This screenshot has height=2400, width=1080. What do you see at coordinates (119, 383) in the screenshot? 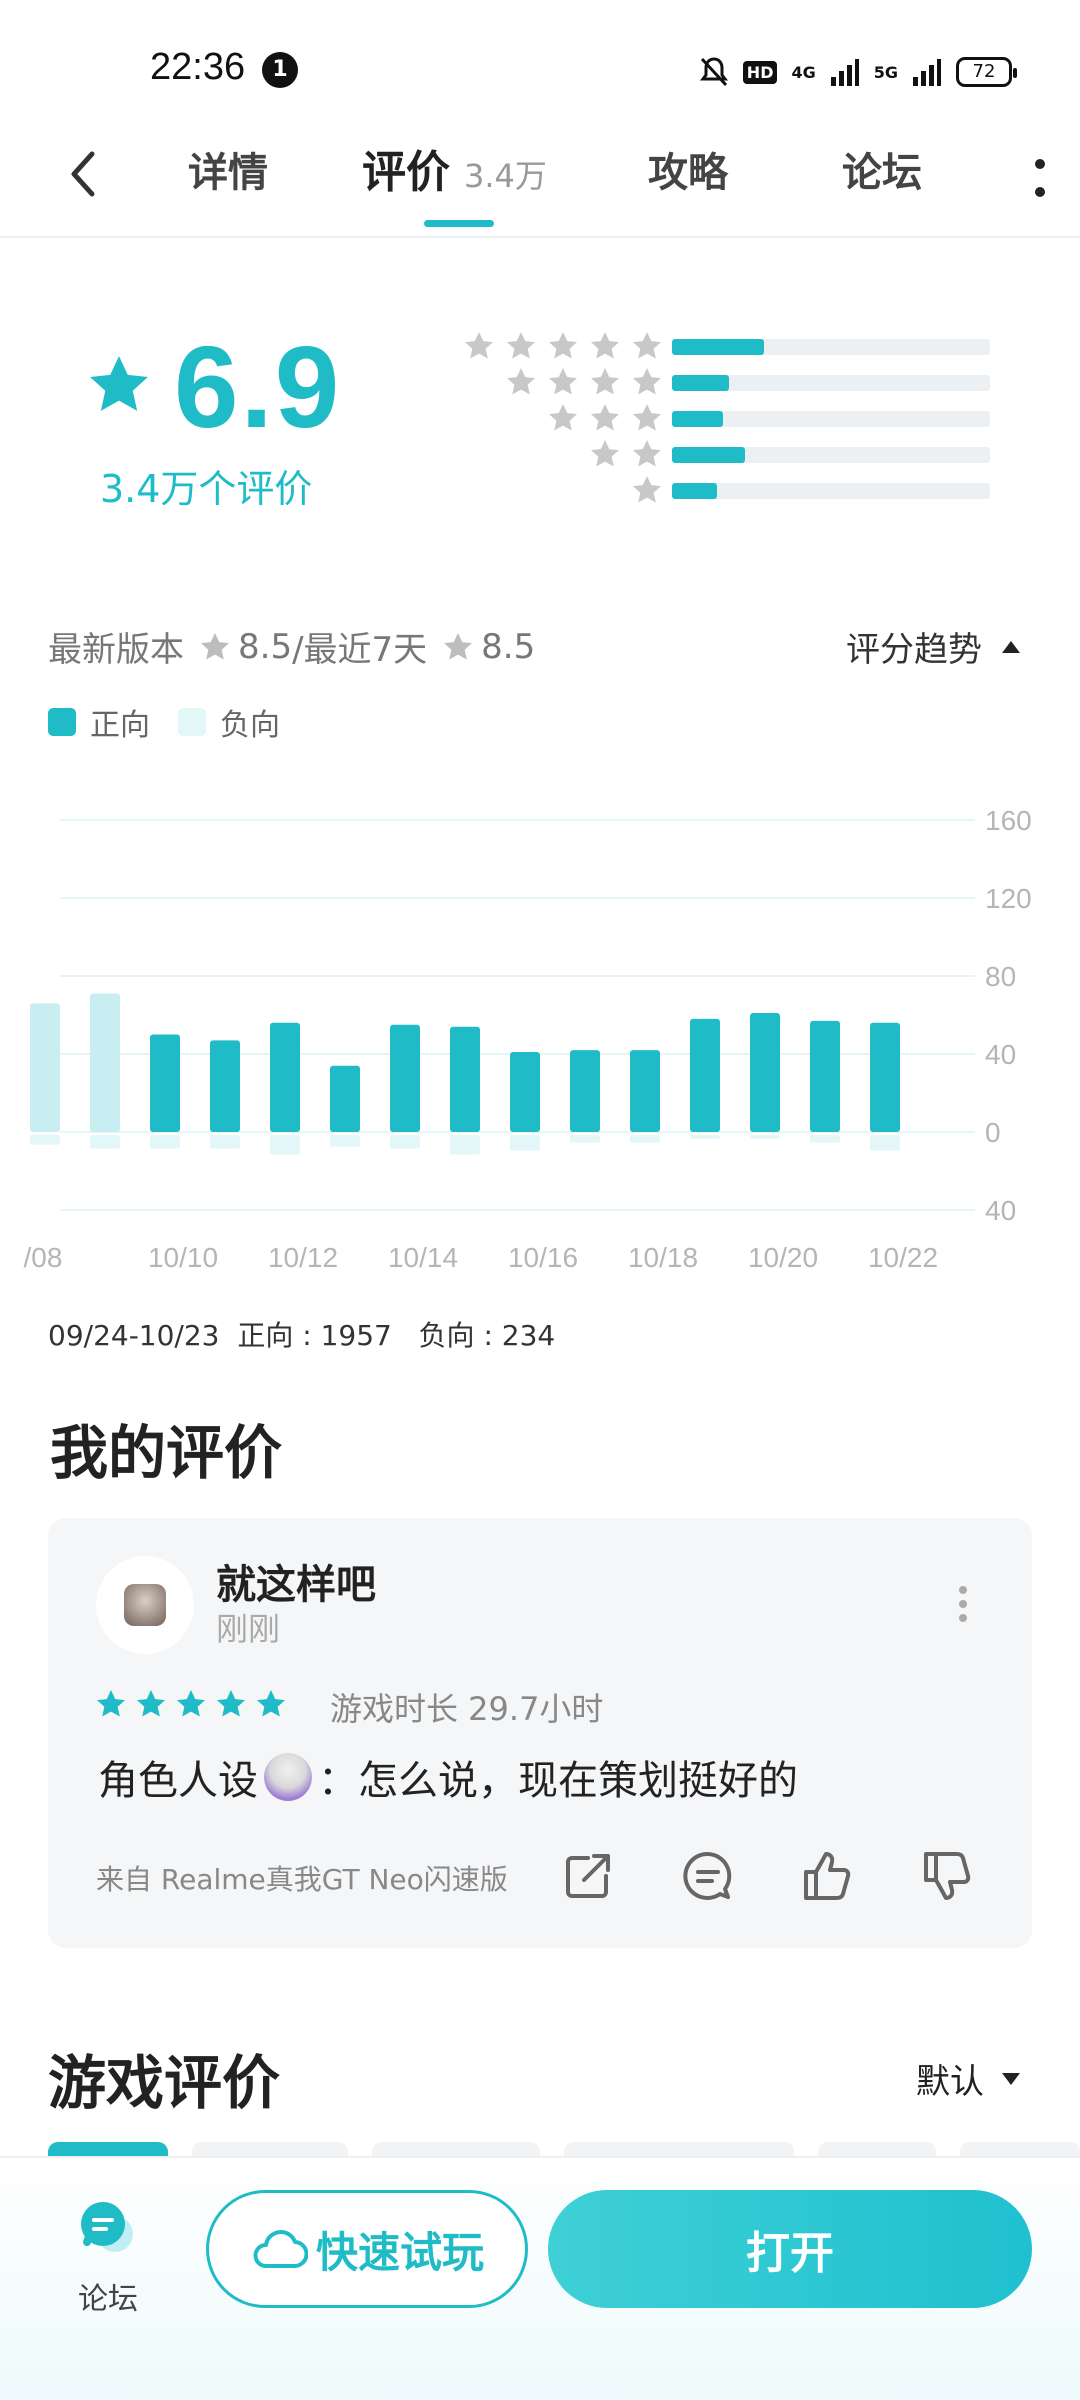
I see `score-star-icon` at bounding box center [119, 383].